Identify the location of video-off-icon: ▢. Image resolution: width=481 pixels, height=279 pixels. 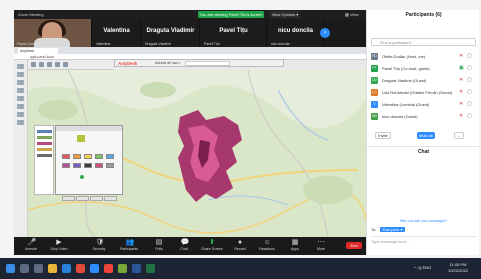
(469, 80).